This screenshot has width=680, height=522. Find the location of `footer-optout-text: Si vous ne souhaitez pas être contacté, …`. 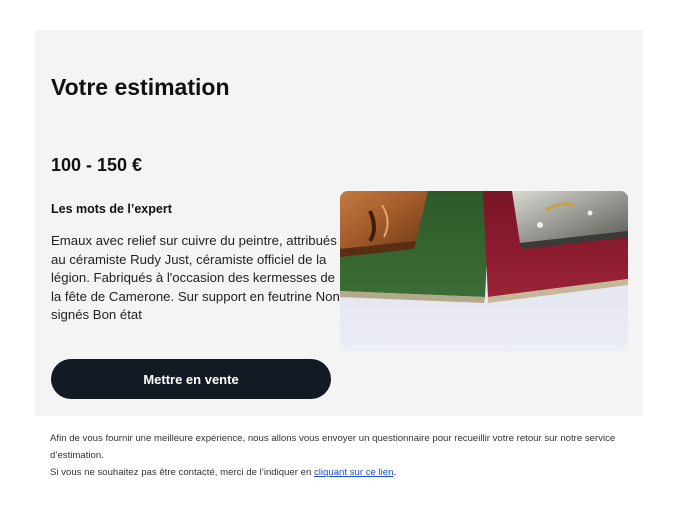

footer-optout-text: Si vous ne souhaitez pas être contacté, … is located at coordinates (347, 472).